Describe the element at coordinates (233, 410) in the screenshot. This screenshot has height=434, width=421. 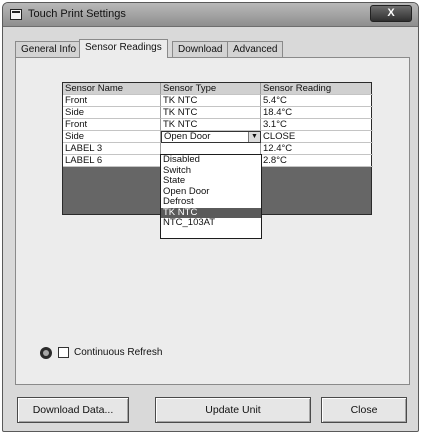
I see `update-unit-button: Update Unit` at that location.